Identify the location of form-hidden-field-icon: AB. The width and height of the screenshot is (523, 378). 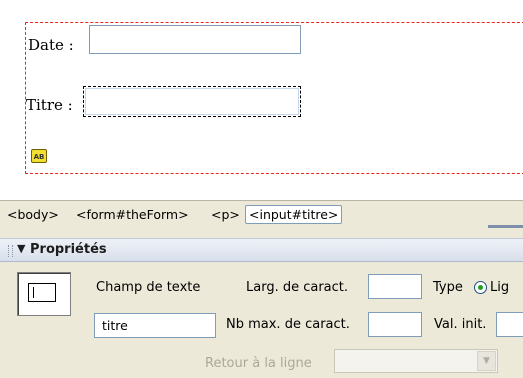
(39, 156).